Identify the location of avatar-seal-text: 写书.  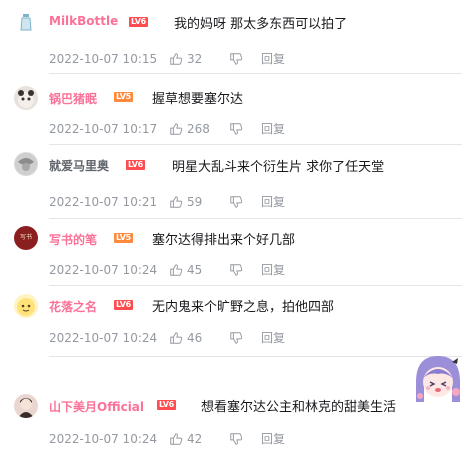
(25, 237).